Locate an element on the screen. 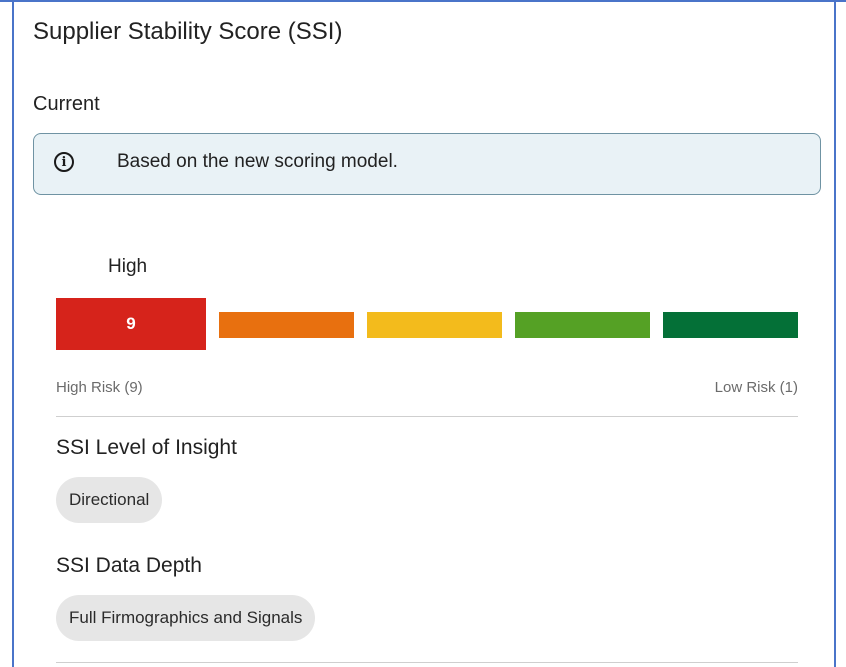 This screenshot has height=667, width=846. risk-segment-high-active: 9 is located at coordinates (131, 324).